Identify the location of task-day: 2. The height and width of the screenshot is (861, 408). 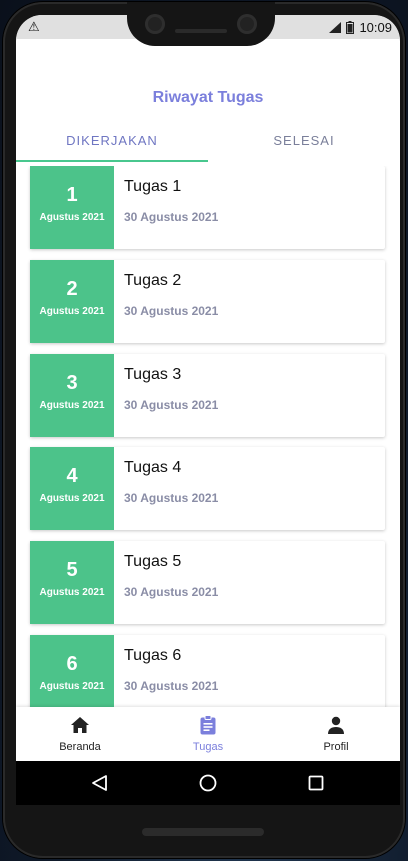
(72, 289).